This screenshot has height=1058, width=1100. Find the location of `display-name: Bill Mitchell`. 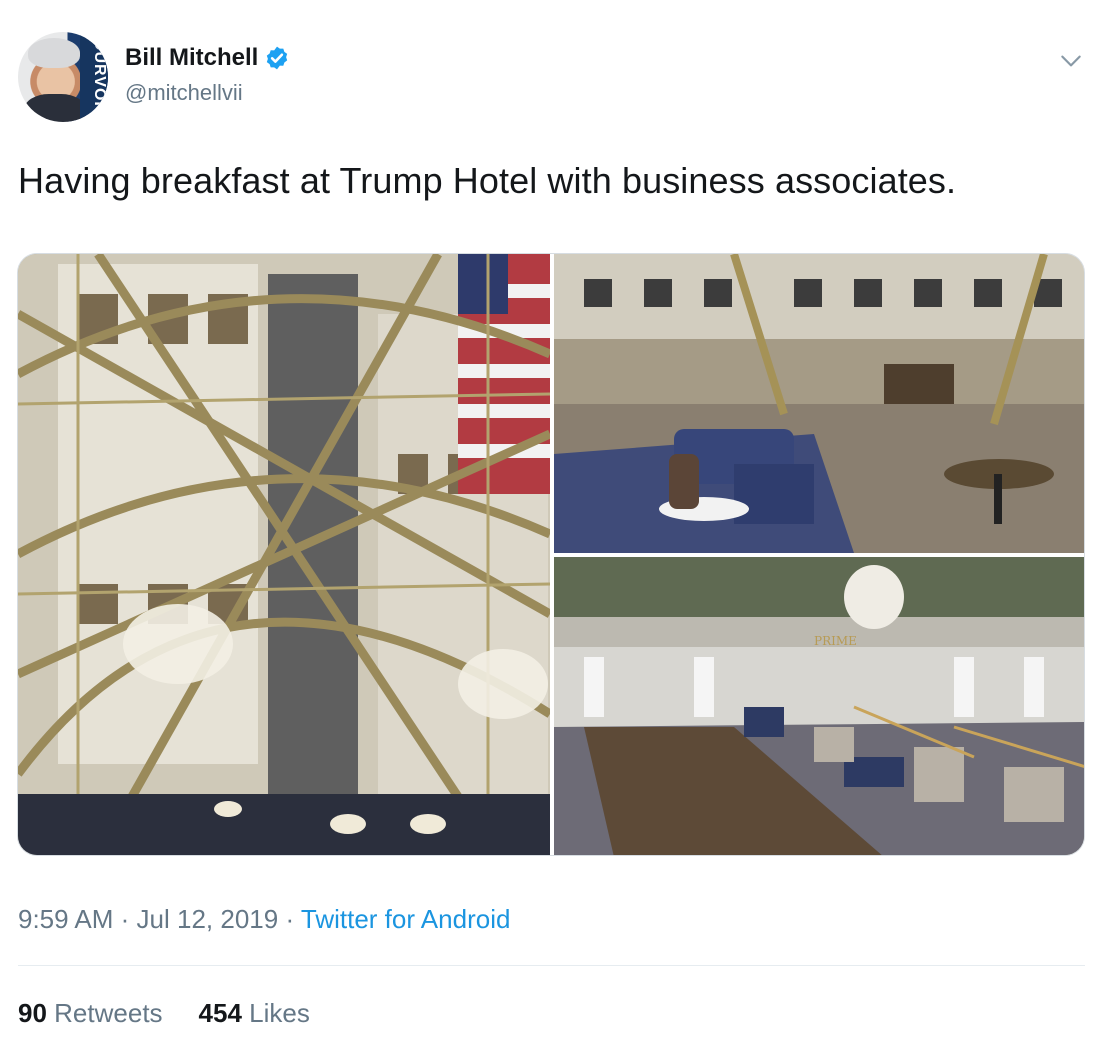

display-name: Bill Mitchell is located at coordinates (191, 58).